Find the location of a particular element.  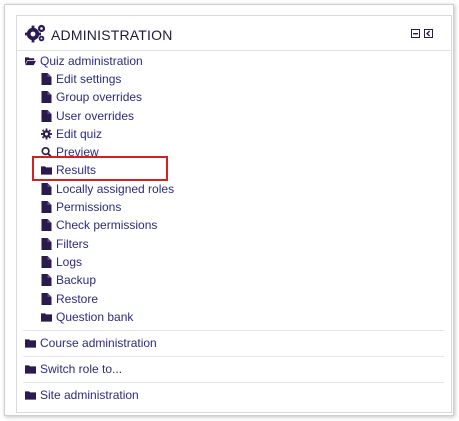

gear-icon is located at coordinates (46, 134).